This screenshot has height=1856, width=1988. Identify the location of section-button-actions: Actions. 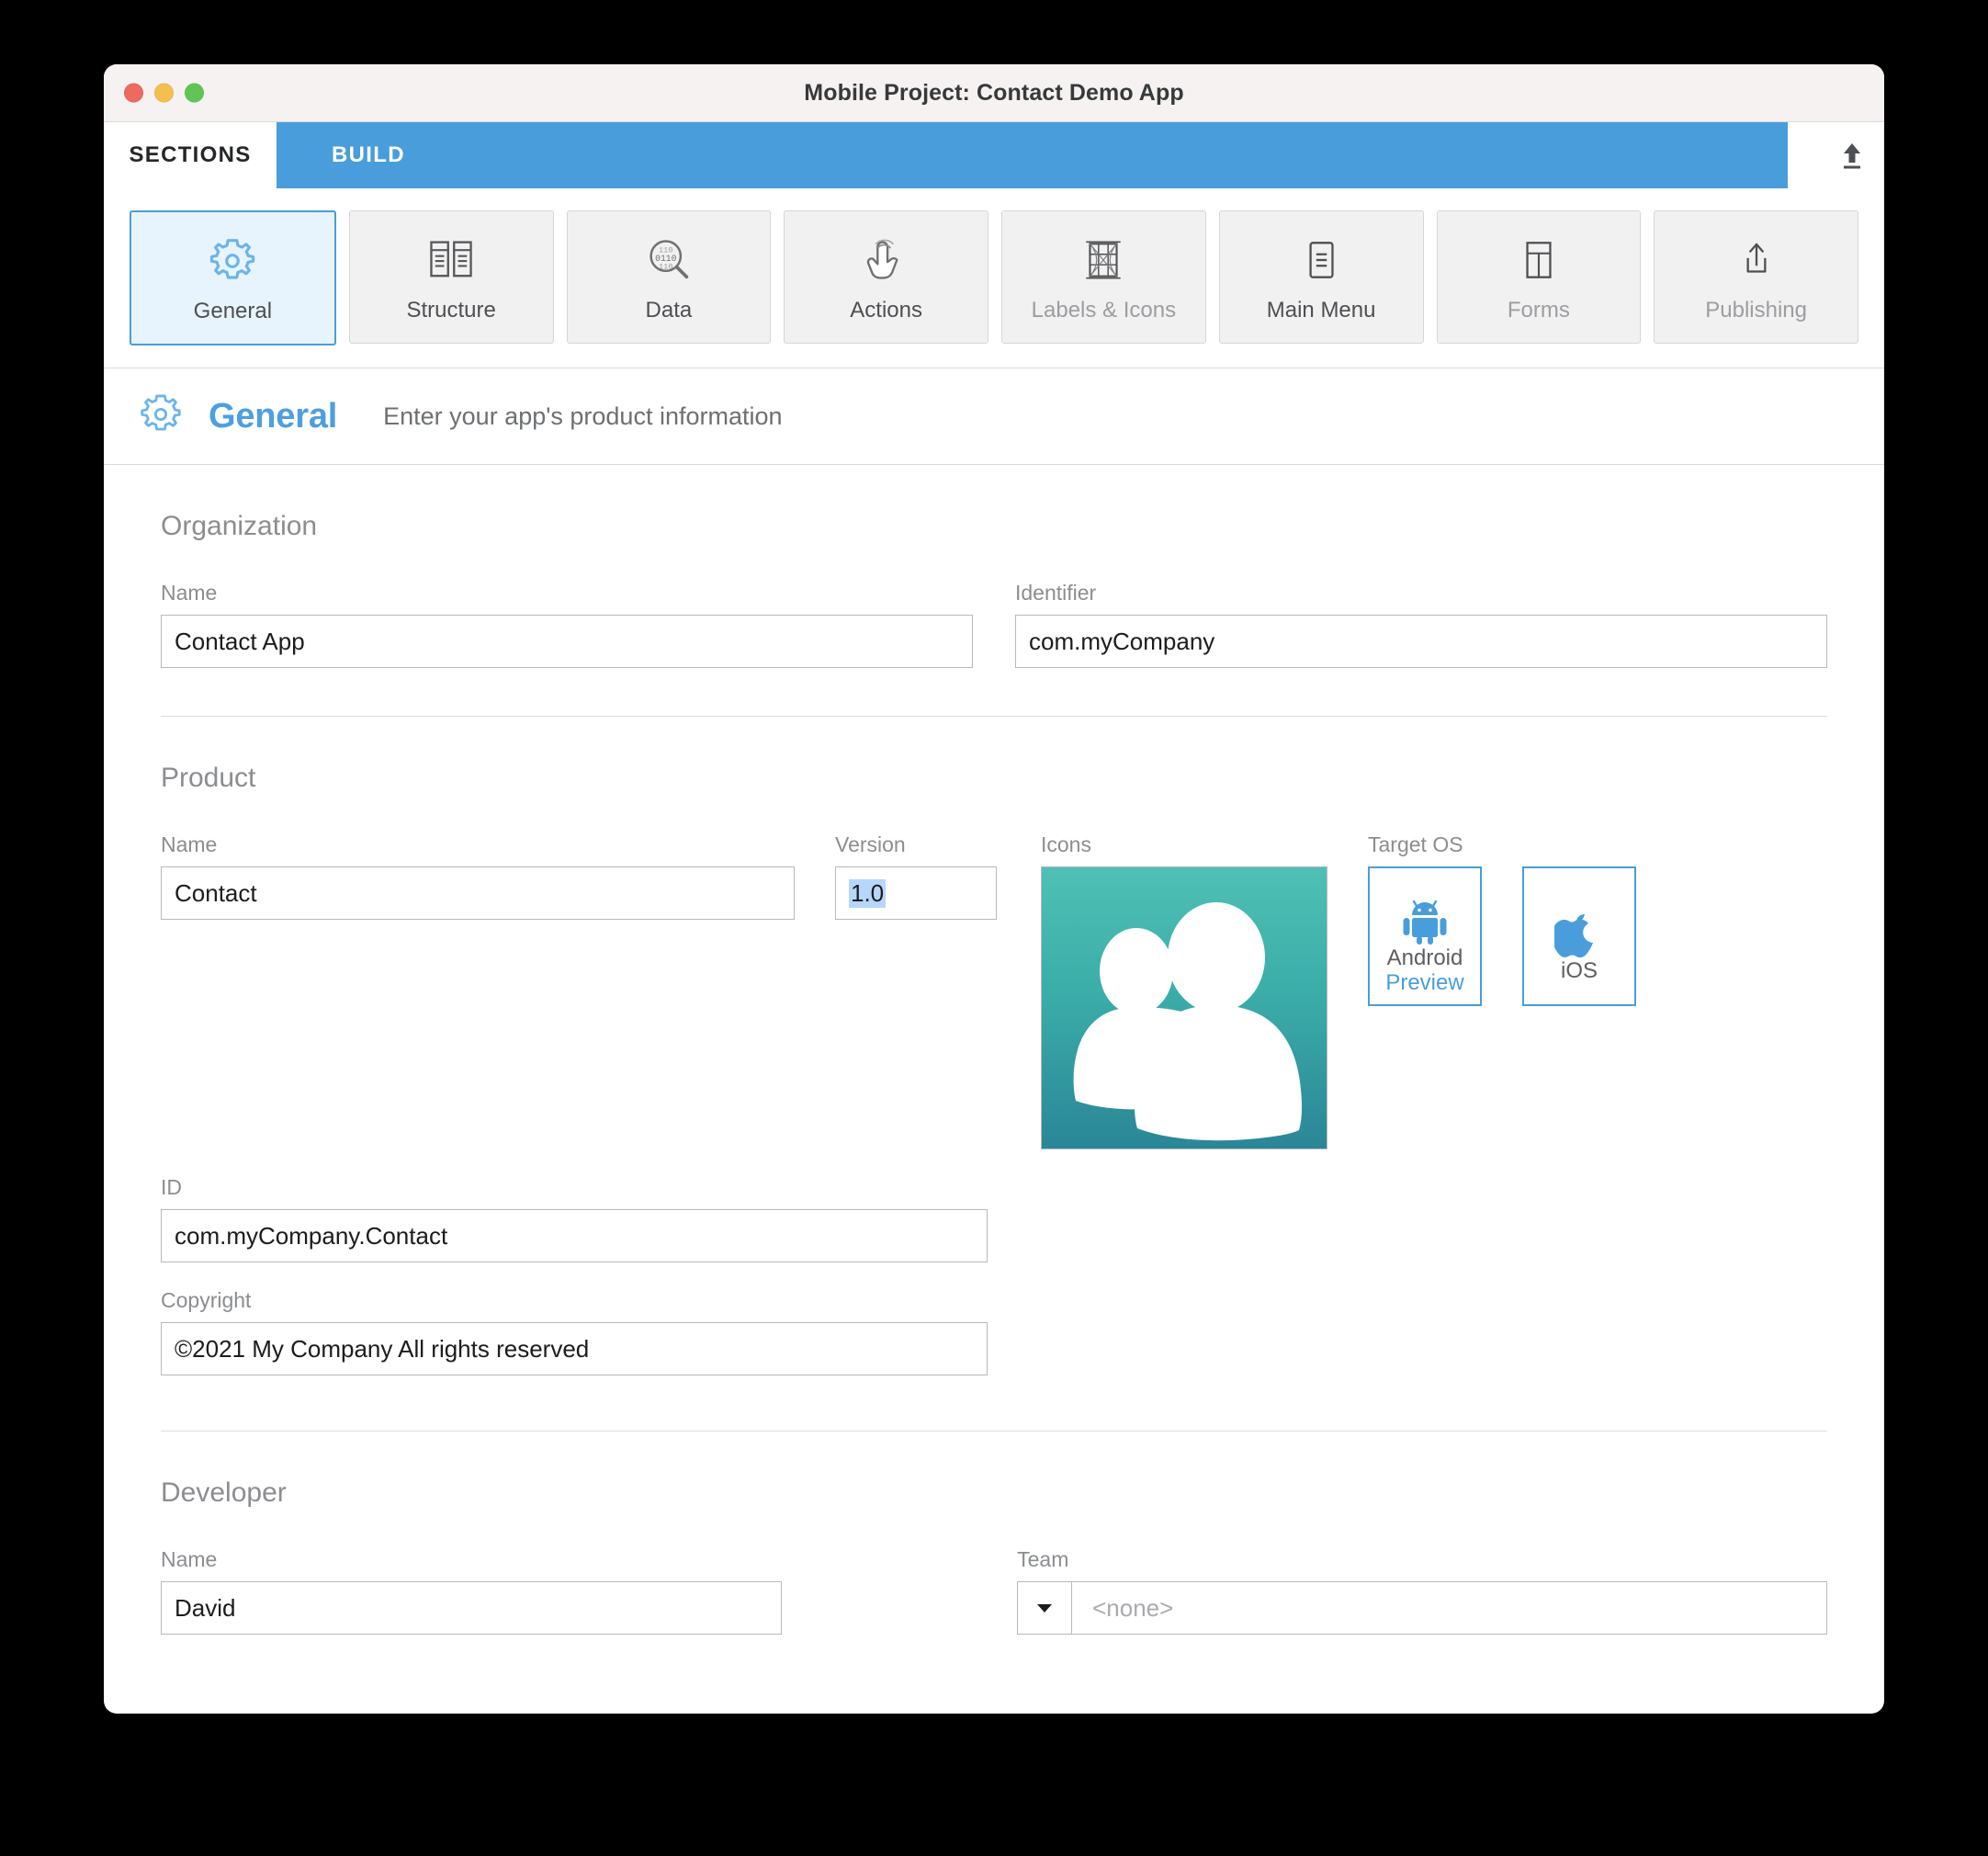
(886, 277).